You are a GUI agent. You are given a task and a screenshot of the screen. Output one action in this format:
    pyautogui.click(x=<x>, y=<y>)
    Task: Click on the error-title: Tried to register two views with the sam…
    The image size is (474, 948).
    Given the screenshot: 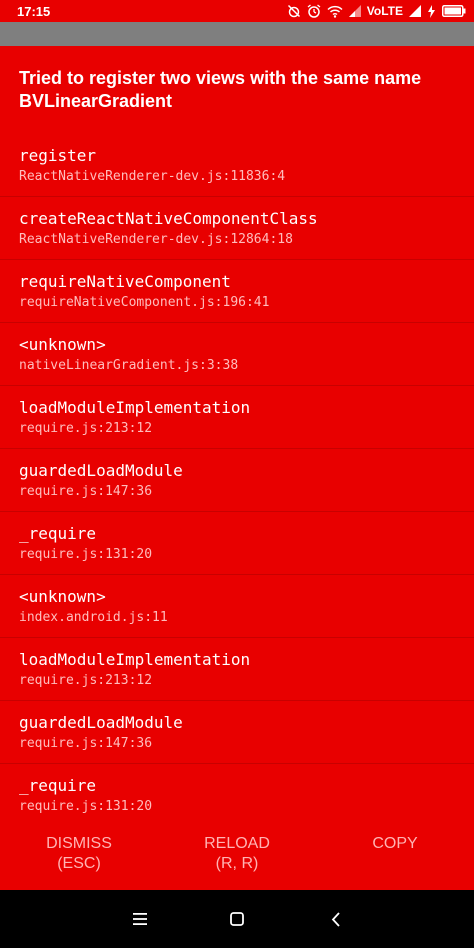 What is the action you would take?
    pyautogui.click(x=220, y=89)
    